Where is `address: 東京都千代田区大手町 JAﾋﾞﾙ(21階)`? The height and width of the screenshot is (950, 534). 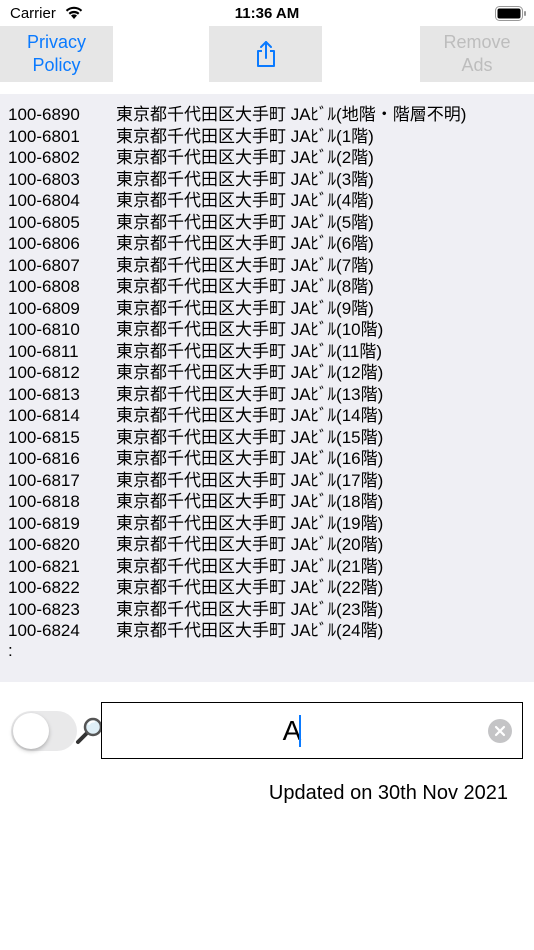
address: 東京都千代田区大手町 JAﾋﾞﾙ(21階) is located at coordinates (250, 566).